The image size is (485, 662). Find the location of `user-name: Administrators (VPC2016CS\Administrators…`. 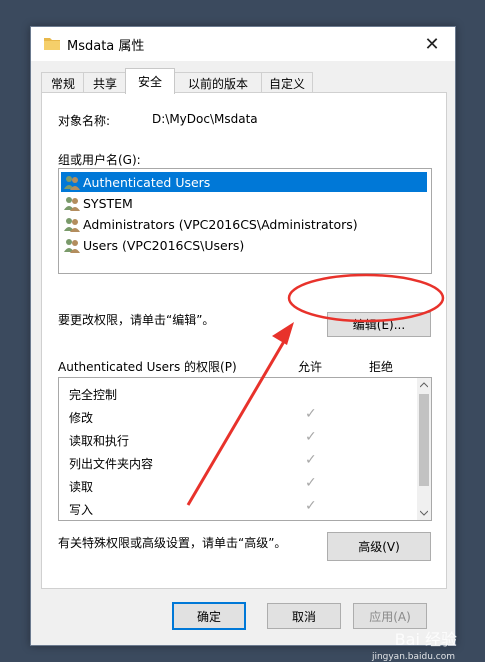

user-name: Administrators (VPC2016CS\Administrators… is located at coordinates (220, 224).